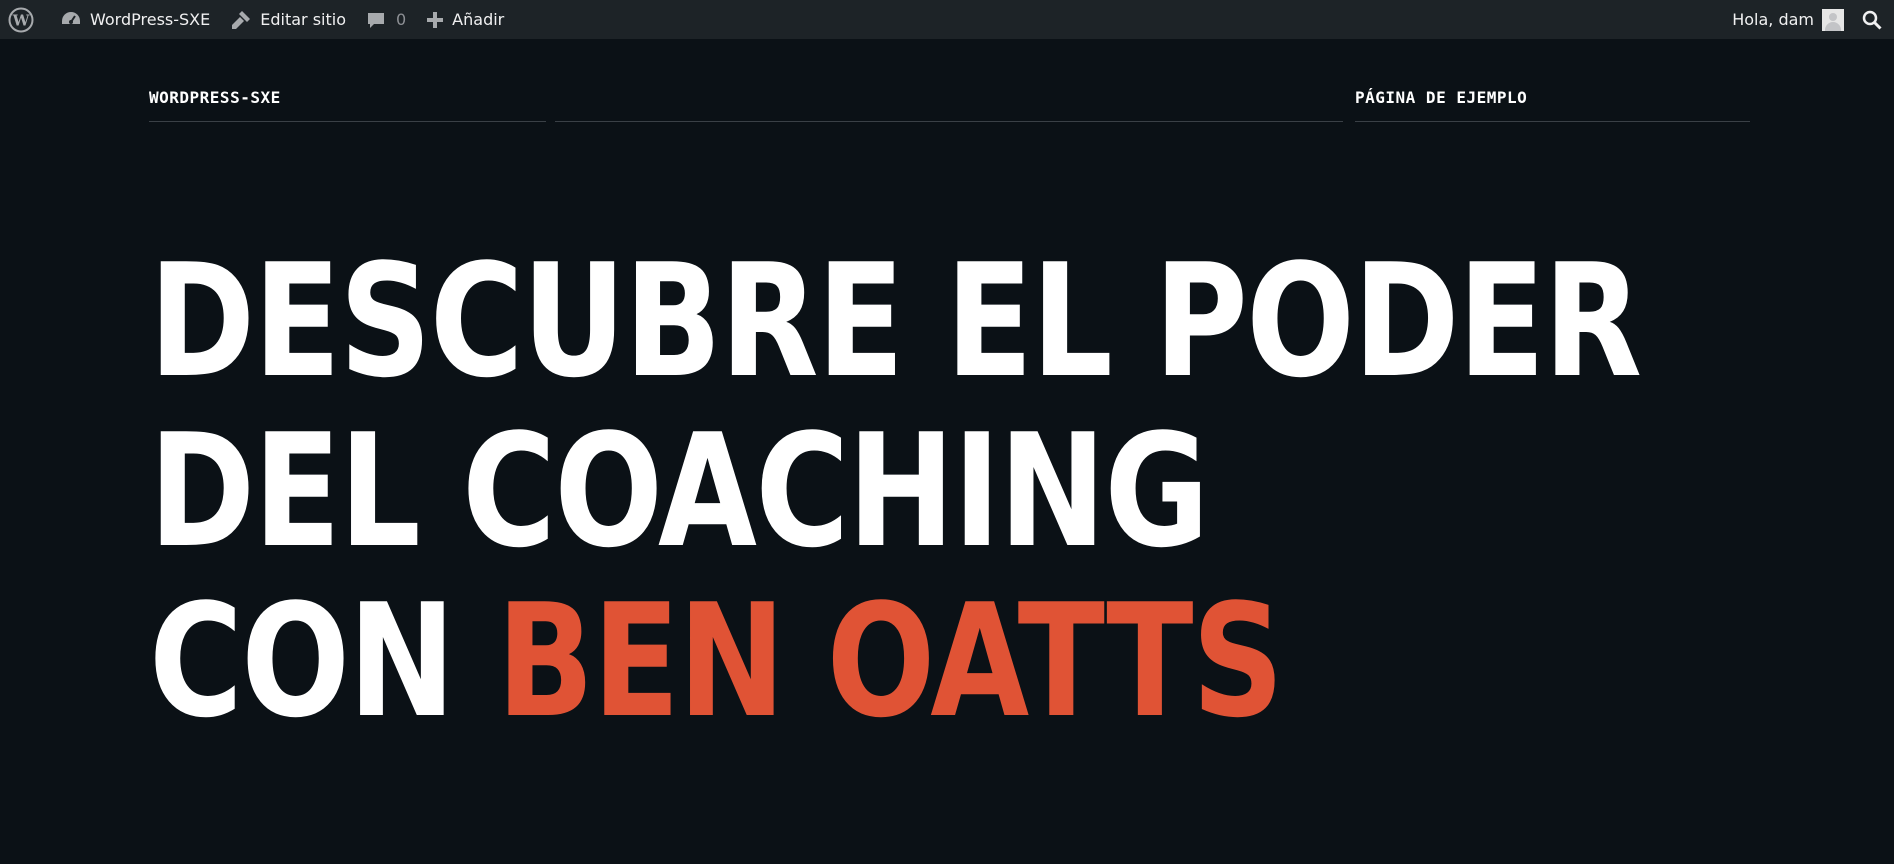 This screenshot has height=864, width=1894. I want to click on comments-button: 0, so click(386, 19).